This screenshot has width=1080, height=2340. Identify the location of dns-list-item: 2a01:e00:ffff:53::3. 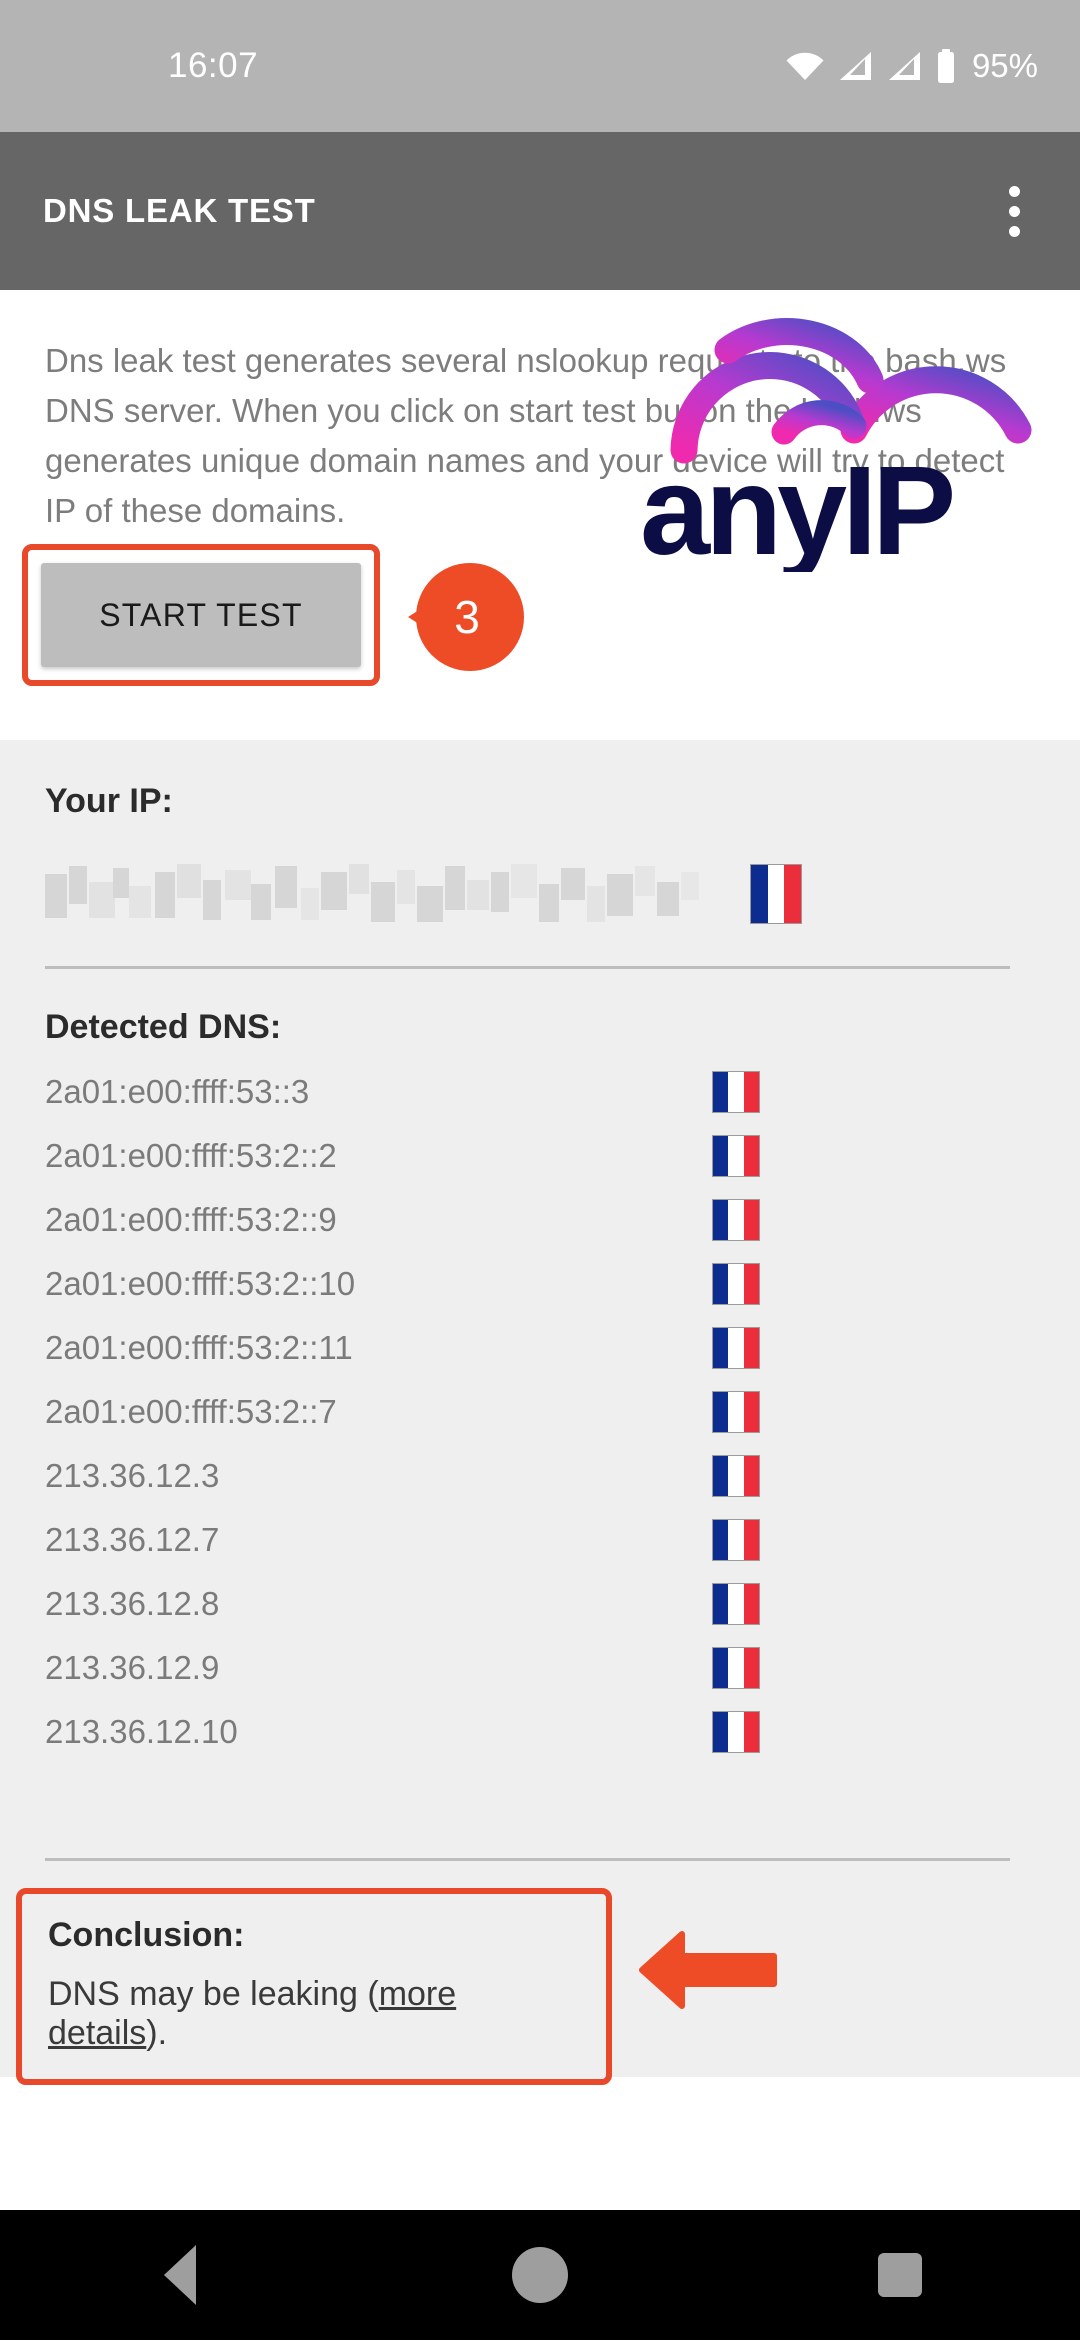
(540, 1092).